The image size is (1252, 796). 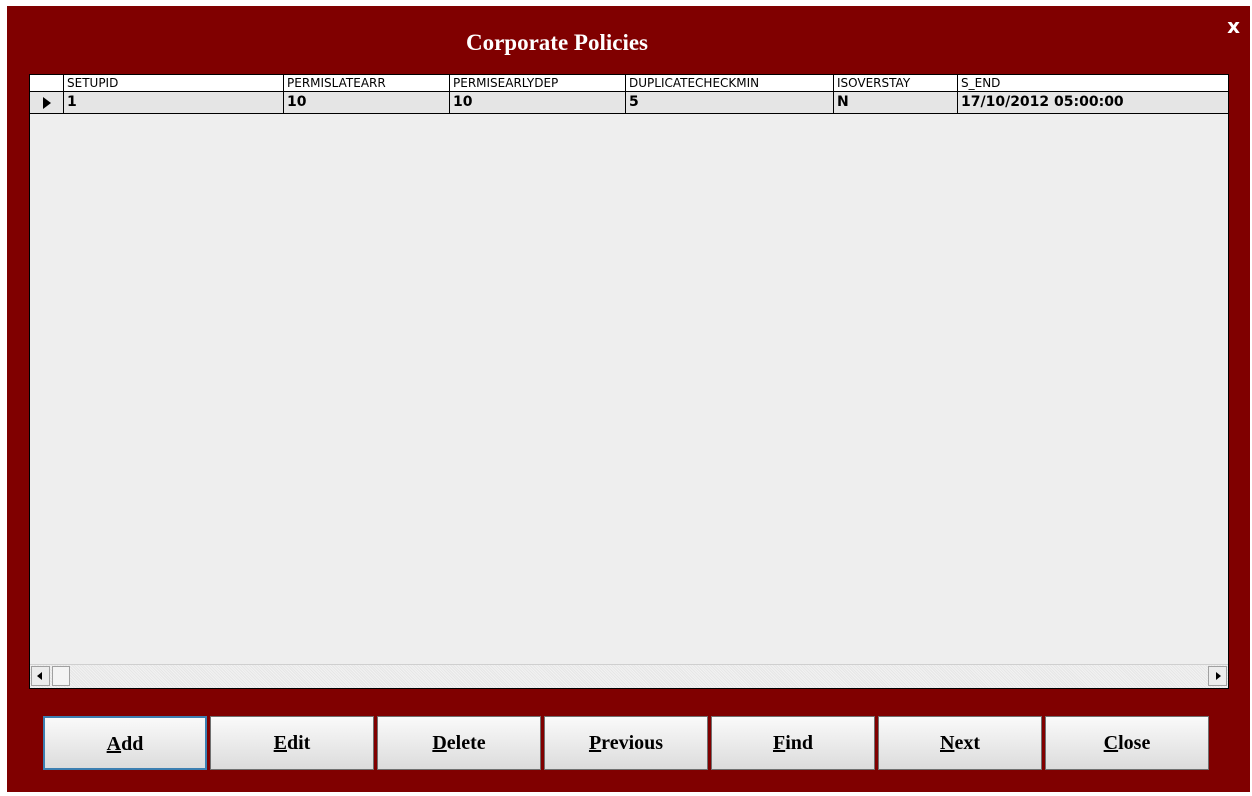 I want to click on cell-permisearlydep: 10, so click(x=538, y=102).